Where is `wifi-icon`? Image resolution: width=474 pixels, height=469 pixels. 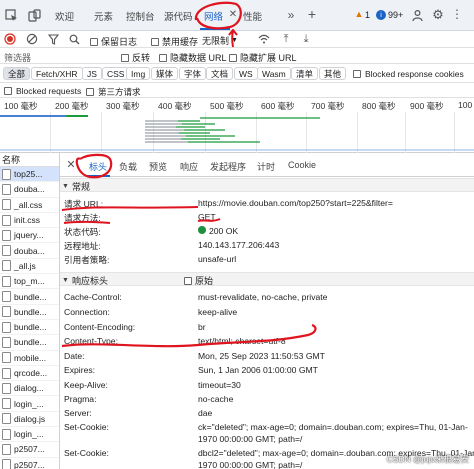 wifi-icon is located at coordinates (264, 39).